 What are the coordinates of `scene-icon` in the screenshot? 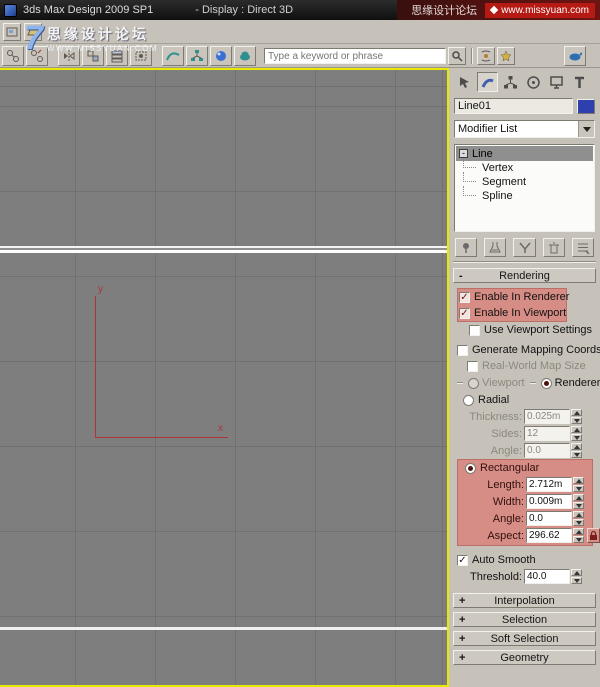 It's located at (12, 31).